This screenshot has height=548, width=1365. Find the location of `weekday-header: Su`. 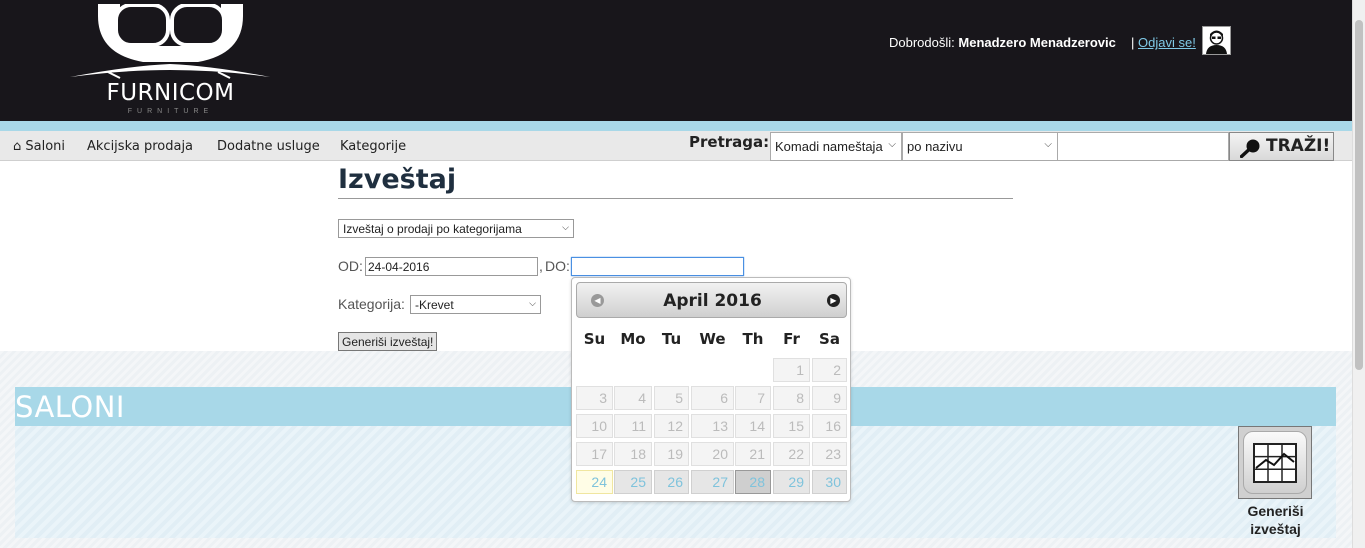

weekday-header: Su is located at coordinates (594, 339).